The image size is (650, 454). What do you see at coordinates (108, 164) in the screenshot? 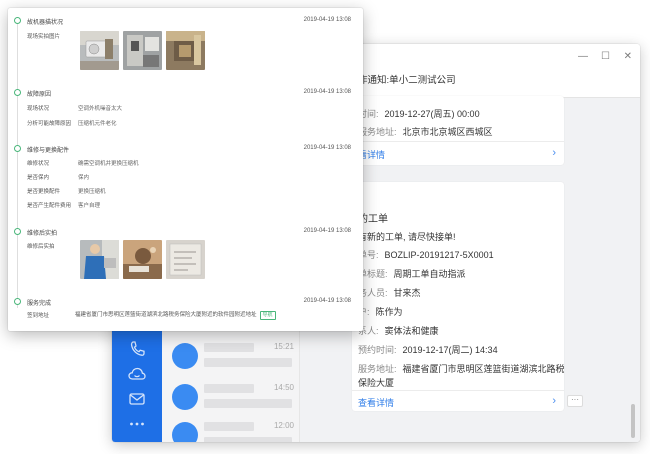
I see `row-value: 确需空调机并更换压缩机` at bounding box center [108, 164].